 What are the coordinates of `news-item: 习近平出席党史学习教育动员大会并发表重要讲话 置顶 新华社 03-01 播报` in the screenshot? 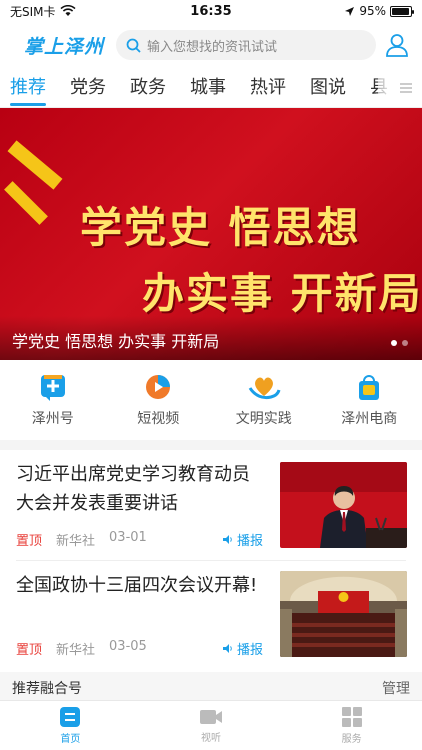 It's located at (211, 505).